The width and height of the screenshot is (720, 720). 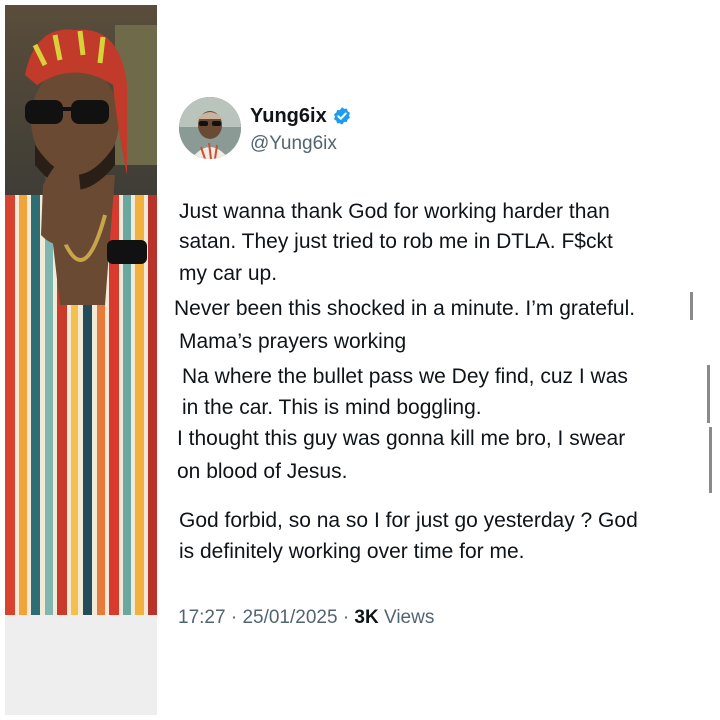 What do you see at coordinates (293, 341) in the screenshot?
I see `tweet-text-line: Mama’s prayers working` at bounding box center [293, 341].